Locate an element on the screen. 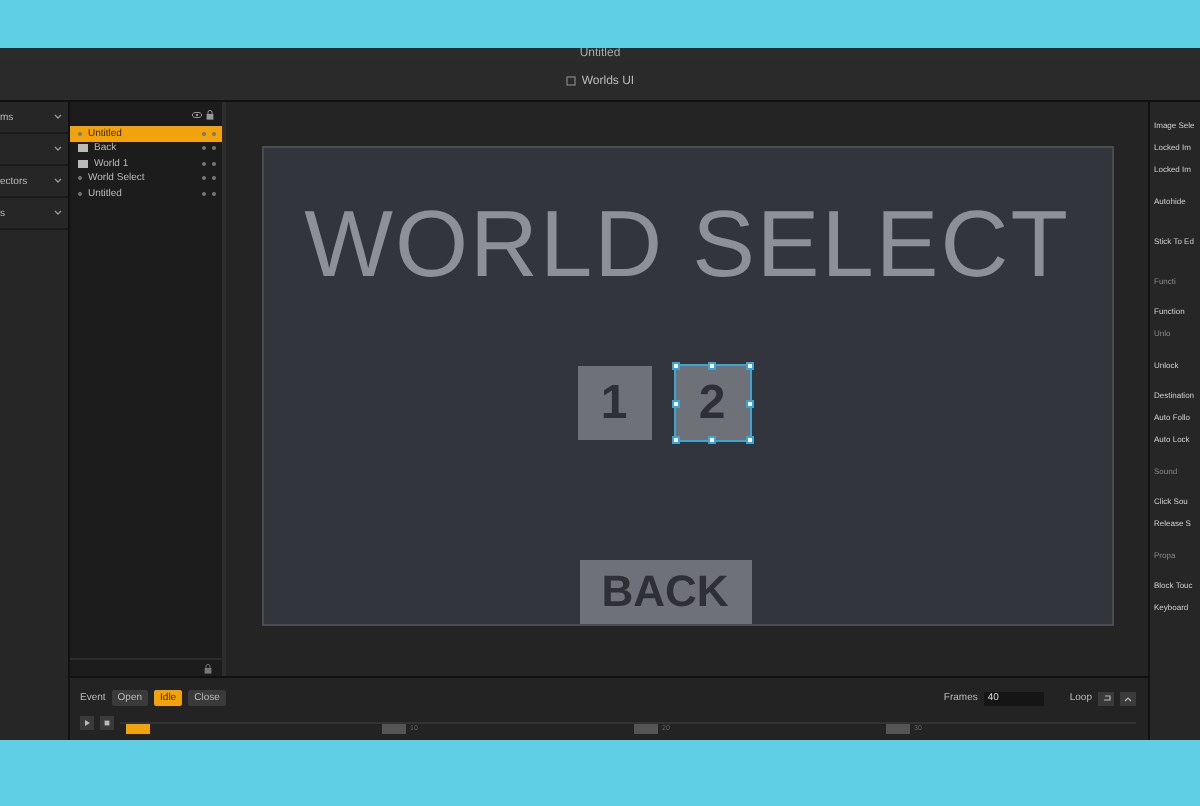 The width and height of the screenshot is (1200, 806). stop-icon is located at coordinates (107, 722).